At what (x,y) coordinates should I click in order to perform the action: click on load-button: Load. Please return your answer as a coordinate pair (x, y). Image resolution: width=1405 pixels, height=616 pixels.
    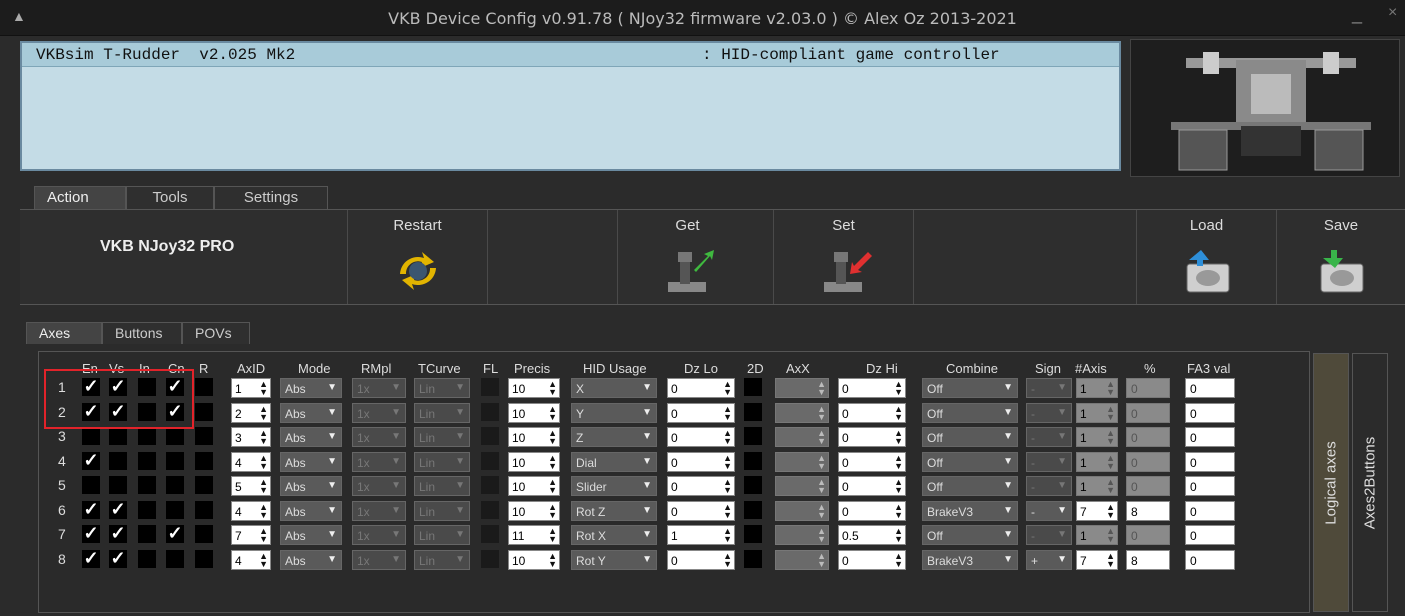
    Looking at the image, I should click on (1206, 257).